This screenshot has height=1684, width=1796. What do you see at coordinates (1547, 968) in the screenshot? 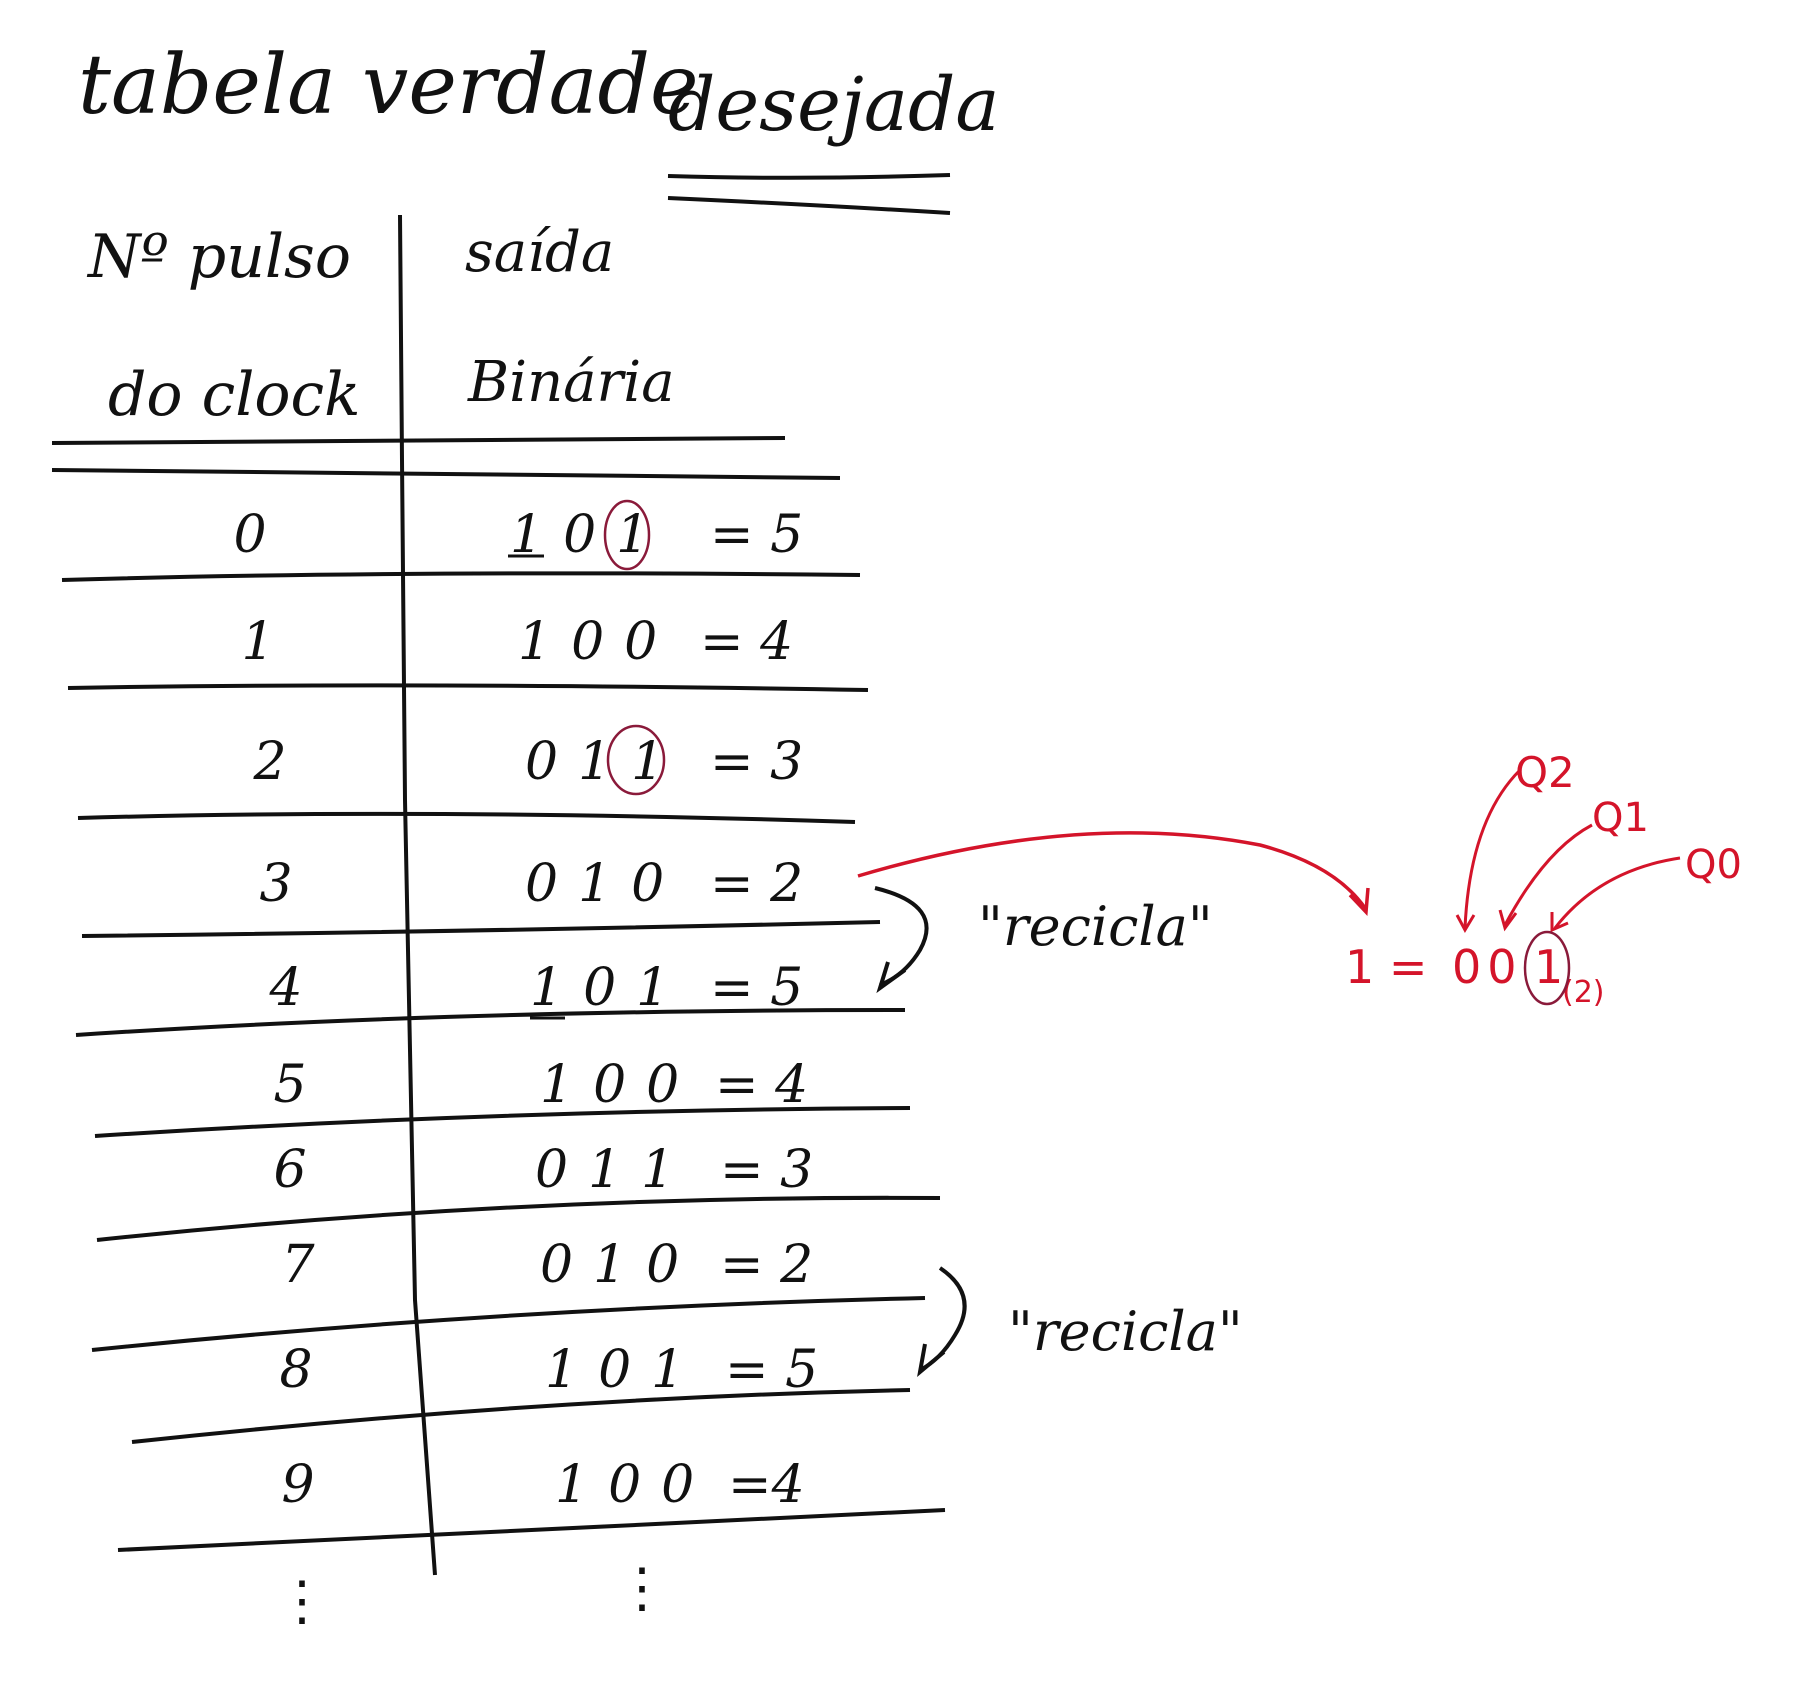
I see `red-bit-circle` at bounding box center [1547, 968].